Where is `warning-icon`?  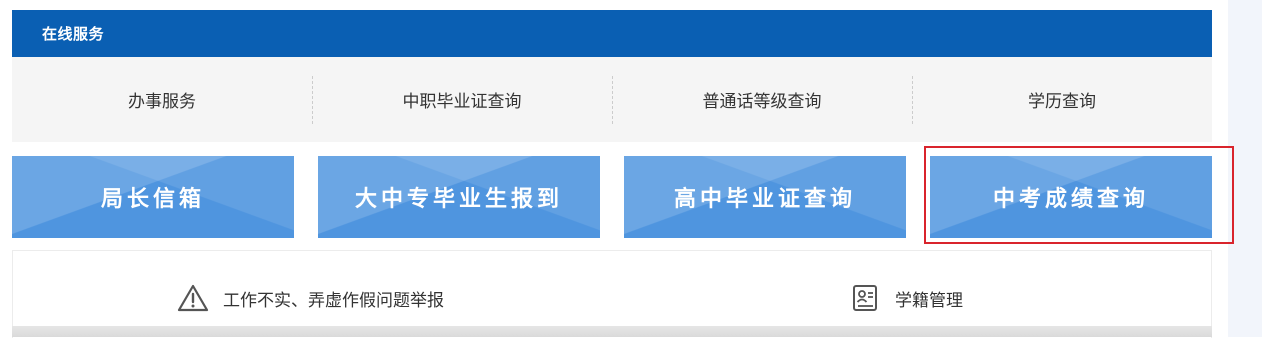
warning-icon is located at coordinates (193, 298).